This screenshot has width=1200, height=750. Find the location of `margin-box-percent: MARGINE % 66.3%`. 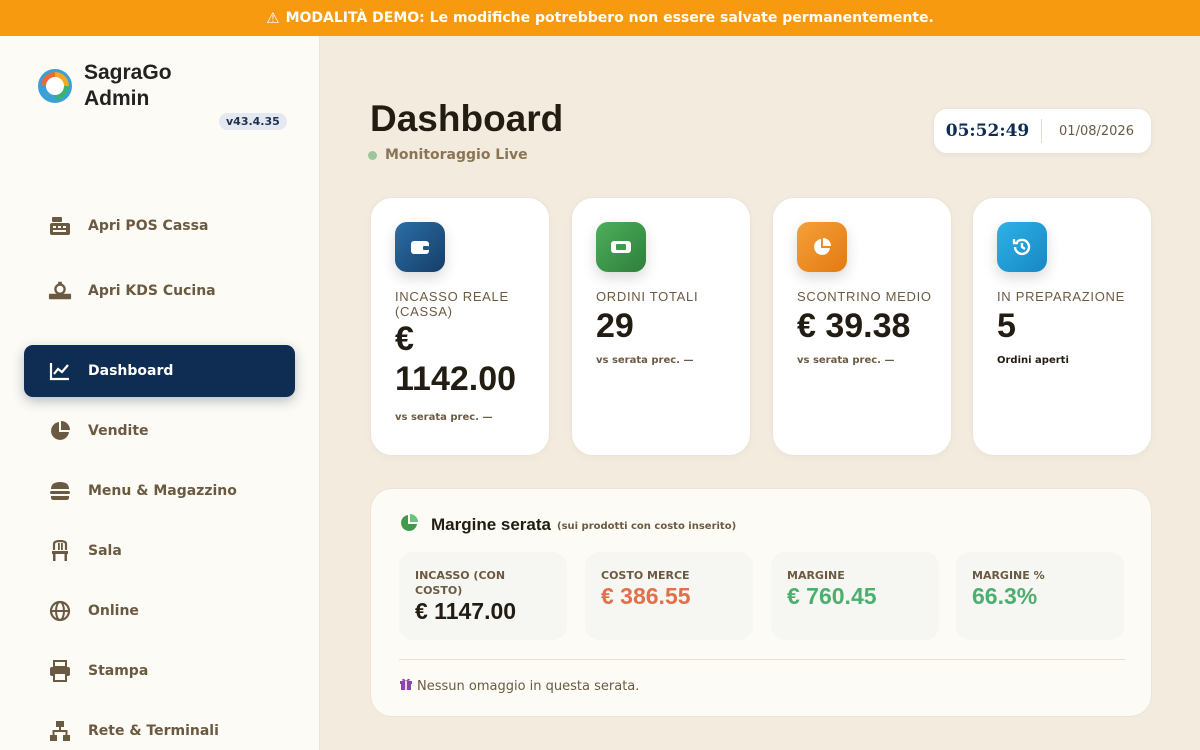

margin-box-percent: MARGINE % 66.3% is located at coordinates (1040, 596).